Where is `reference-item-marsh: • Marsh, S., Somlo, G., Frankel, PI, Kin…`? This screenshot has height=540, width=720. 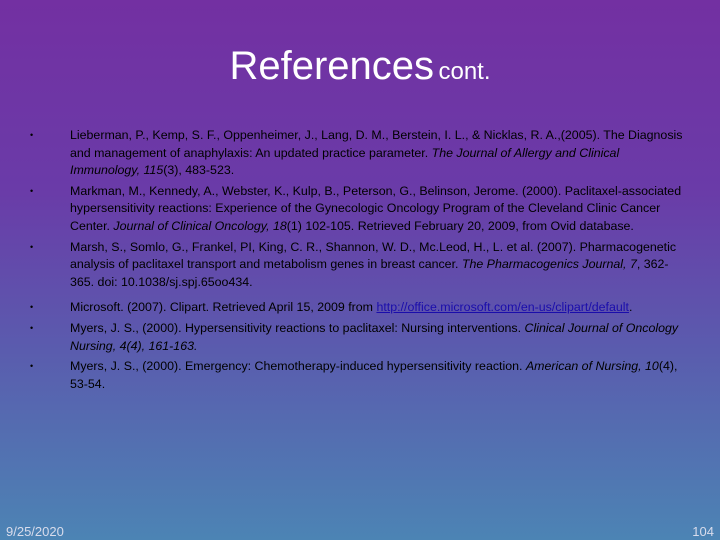
reference-item-marsh: • Marsh, S., Somlo, G., Frankel, PI, Kin… is located at coordinates (360, 265).